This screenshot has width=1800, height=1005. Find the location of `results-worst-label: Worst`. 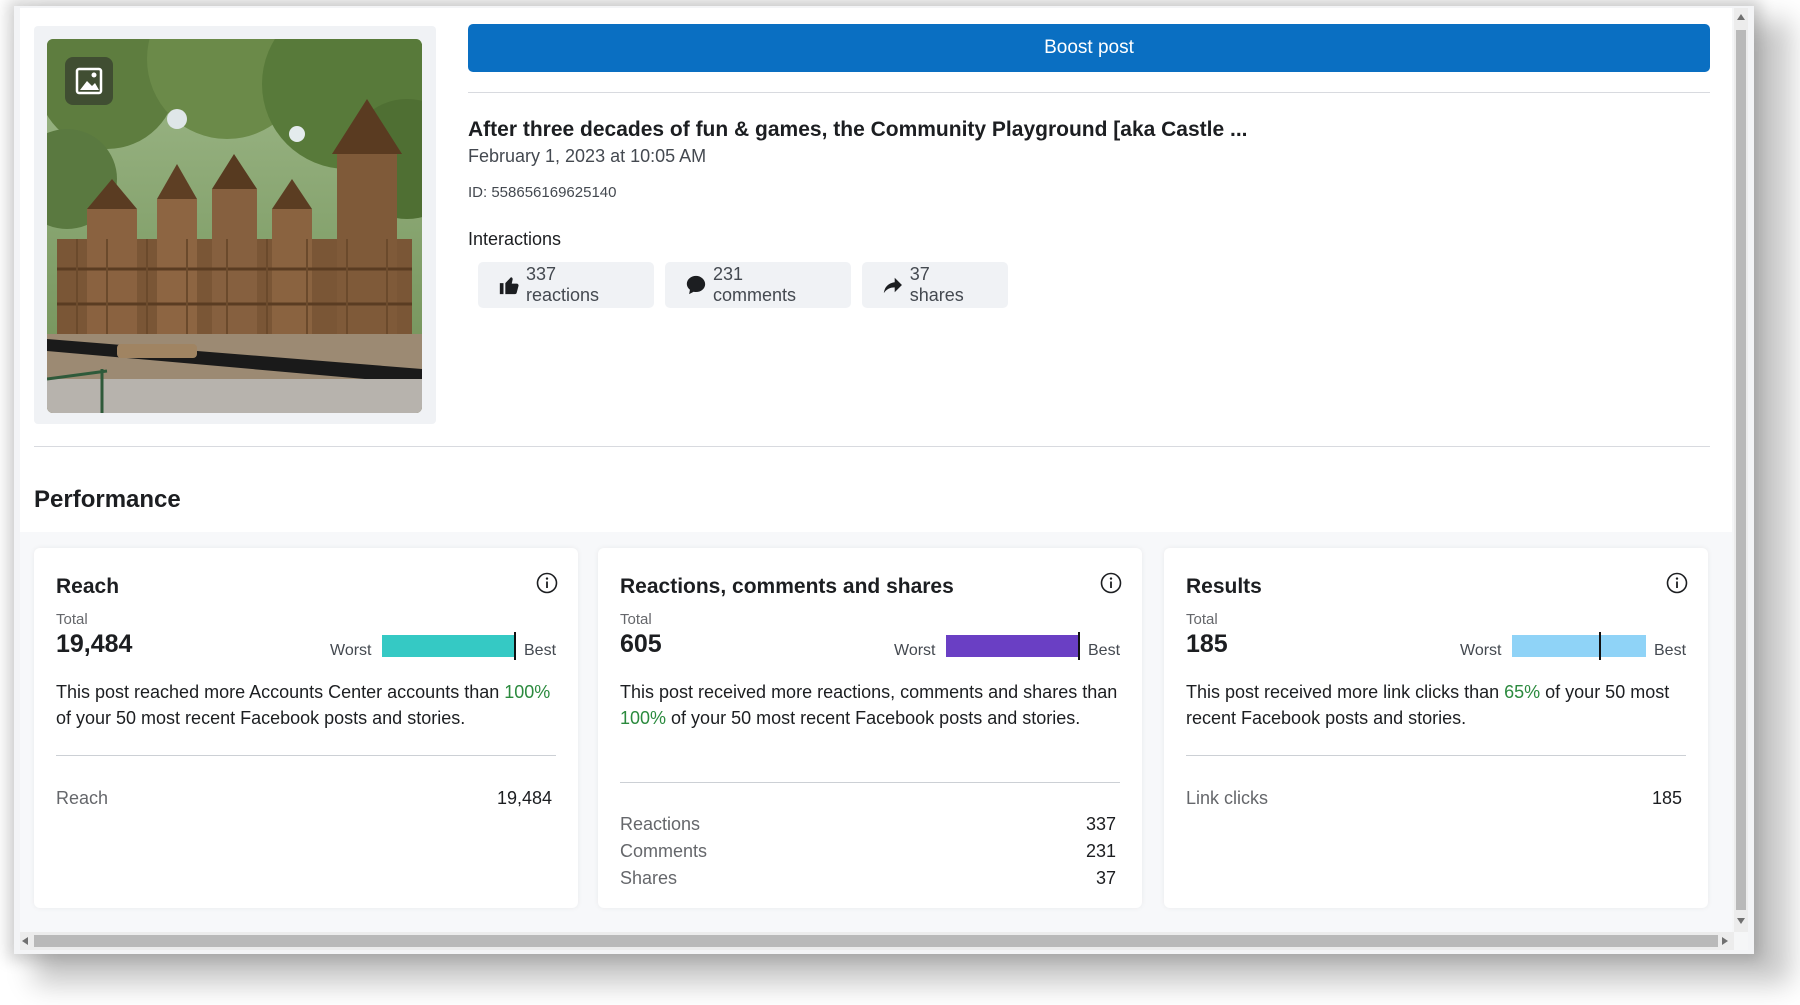

results-worst-label: Worst is located at coordinates (1481, 650).